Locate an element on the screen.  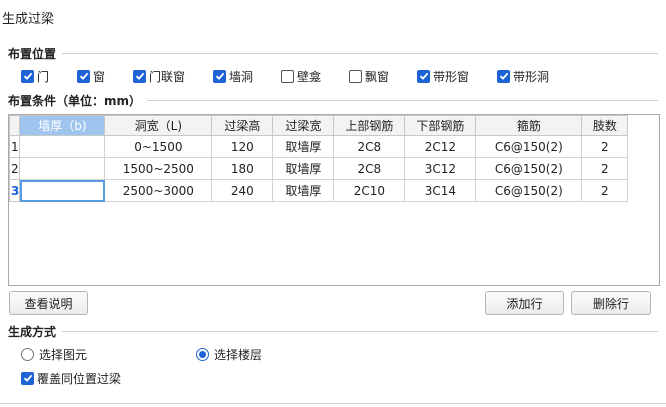
checkbox-label: 窗 is located at coordinates (99, 76).